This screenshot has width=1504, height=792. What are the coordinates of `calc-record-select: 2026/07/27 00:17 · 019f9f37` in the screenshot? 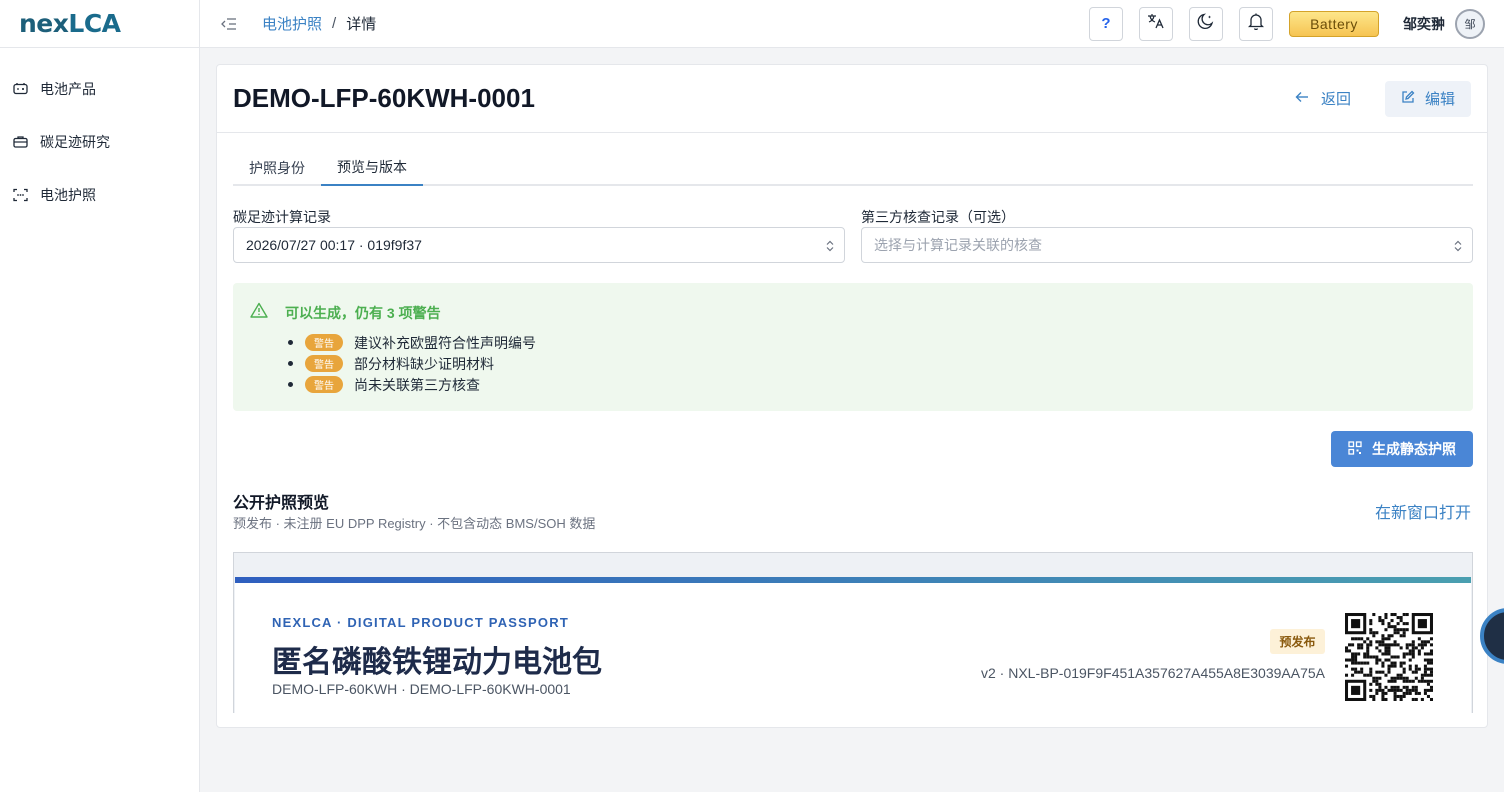 It's located at (539, 245).